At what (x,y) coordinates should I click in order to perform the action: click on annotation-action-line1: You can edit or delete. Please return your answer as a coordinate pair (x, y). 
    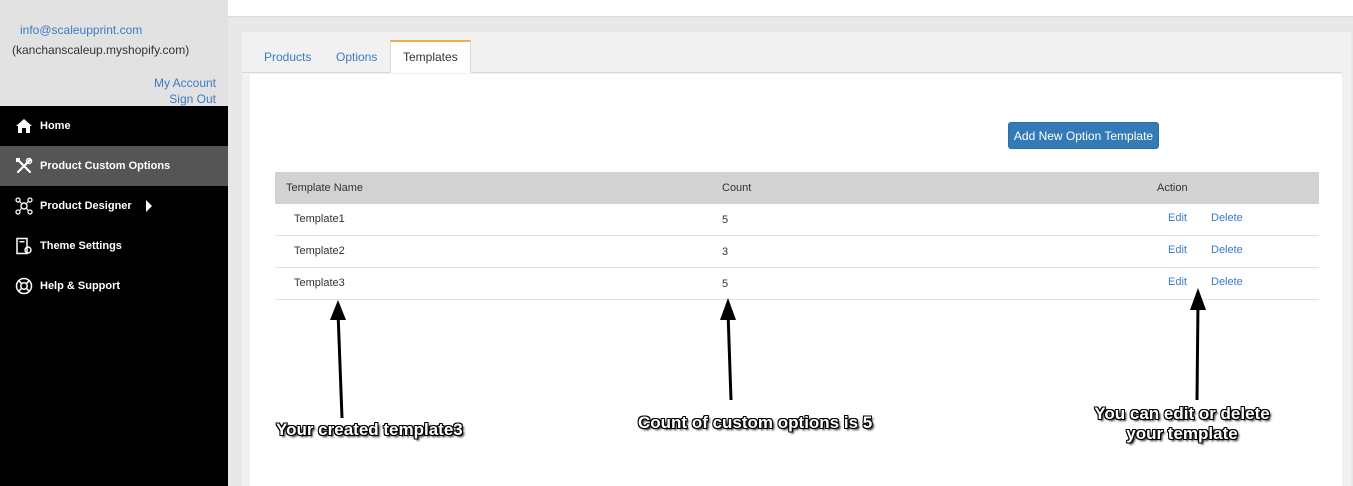
    Looking at the image, I should click on (1182, 413).